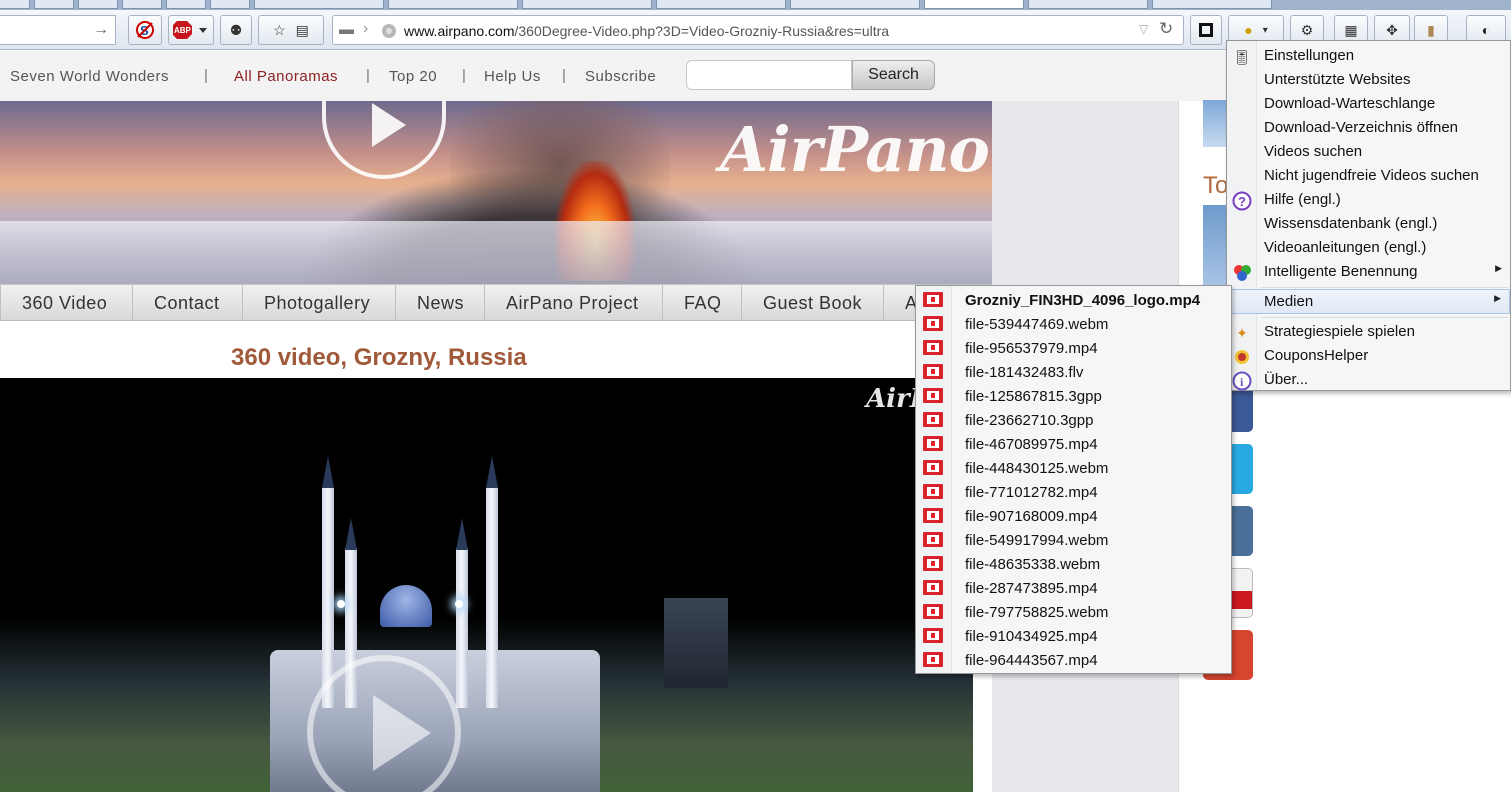  Describe the element at coordinates (1073, 372) in the screenshot. I see `media-file-item: file-181432483.flv` at that location.